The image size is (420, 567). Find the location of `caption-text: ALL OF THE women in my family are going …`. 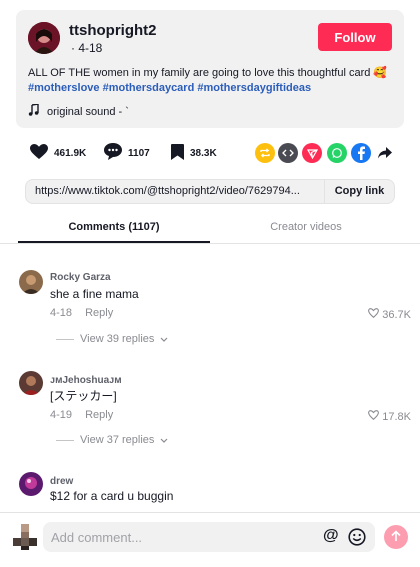

caption-text: ALL OF THE women in my family are going … is located at coordinates (208, 73).